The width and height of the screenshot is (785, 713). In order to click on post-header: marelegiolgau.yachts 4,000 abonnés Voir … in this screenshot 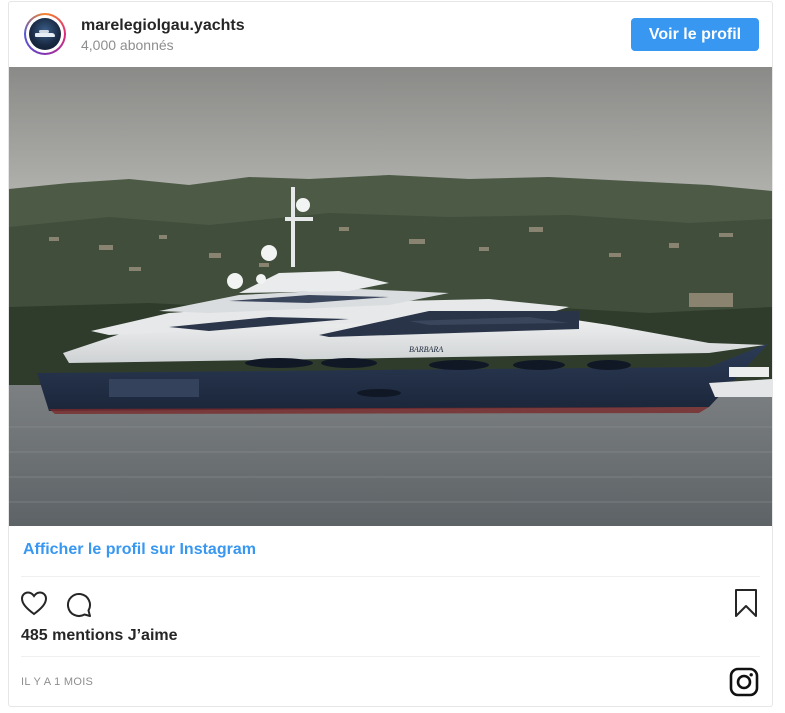, I will do `click(390, 34)`.